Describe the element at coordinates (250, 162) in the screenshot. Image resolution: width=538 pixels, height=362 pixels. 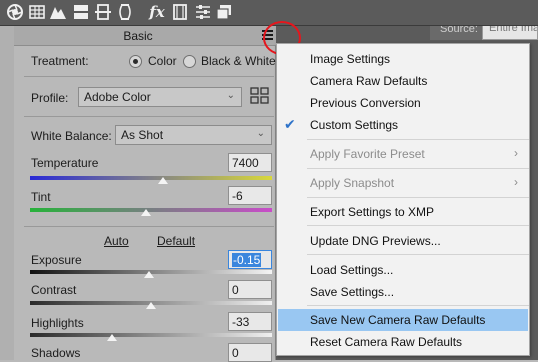
I see `temperature-value-field: 7400` at that location.